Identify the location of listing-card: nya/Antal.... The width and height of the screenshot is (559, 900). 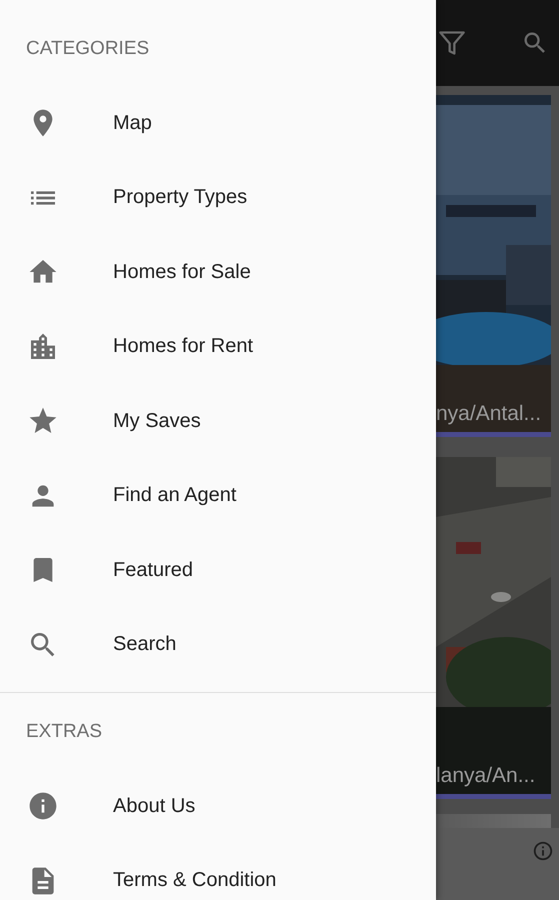
(493, 266).